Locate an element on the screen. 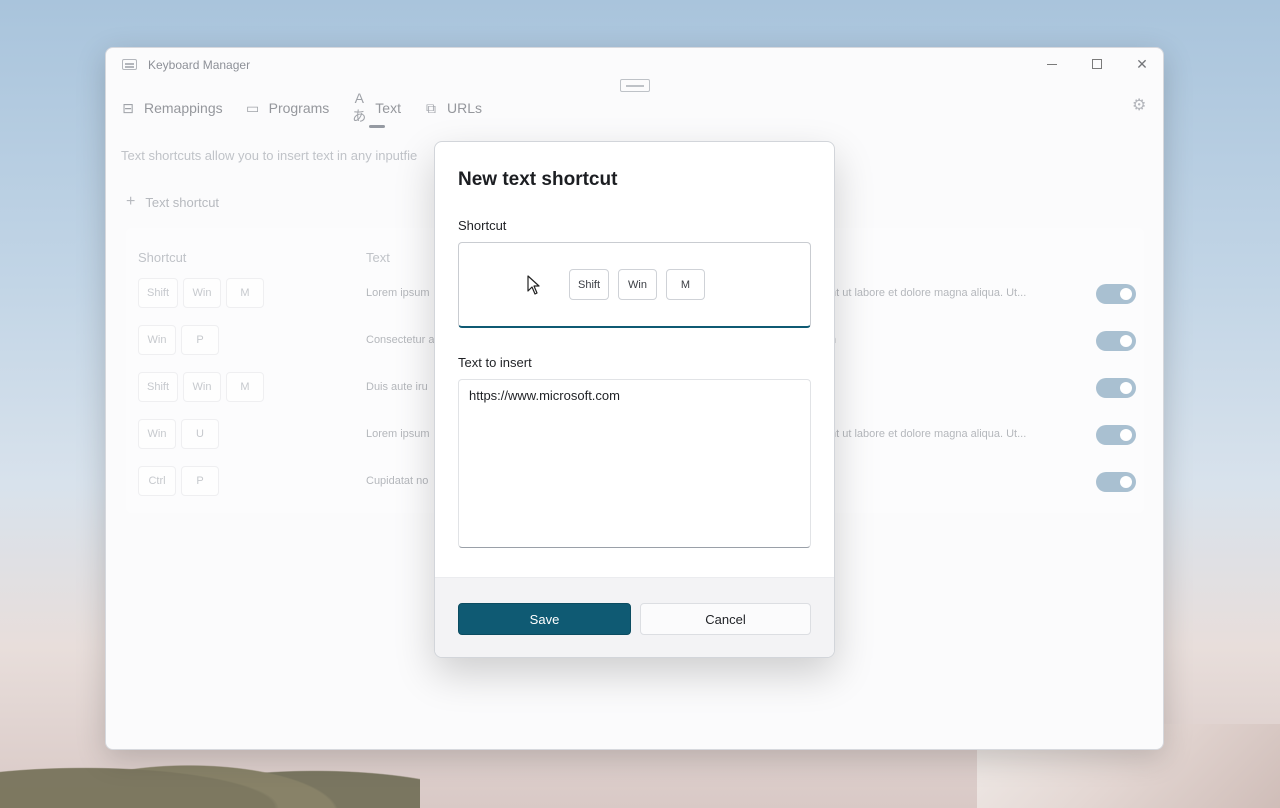  dialog-footer: Save Cancel is located at coordinates (634, 617).